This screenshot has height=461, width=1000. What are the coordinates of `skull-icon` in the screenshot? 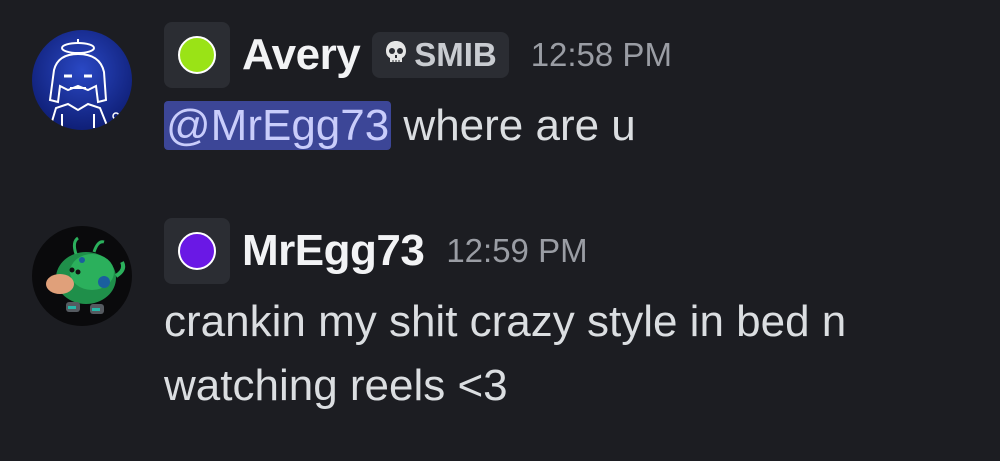 It's located at (396, 55).